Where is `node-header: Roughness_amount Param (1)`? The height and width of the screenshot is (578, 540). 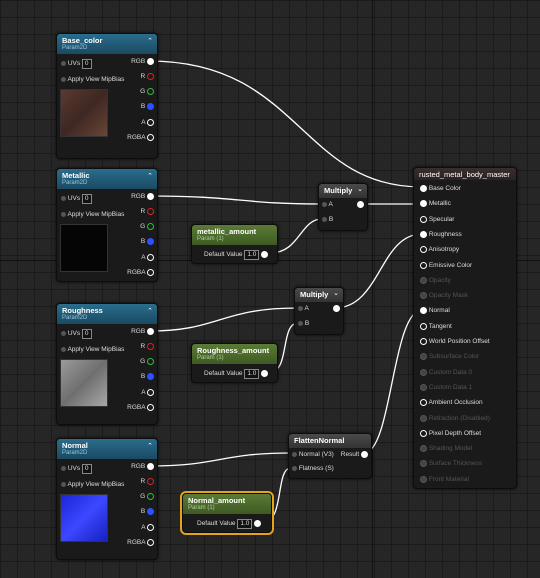 node-header: Roughness_amount Param (1) is located at coordinates (234, 354).